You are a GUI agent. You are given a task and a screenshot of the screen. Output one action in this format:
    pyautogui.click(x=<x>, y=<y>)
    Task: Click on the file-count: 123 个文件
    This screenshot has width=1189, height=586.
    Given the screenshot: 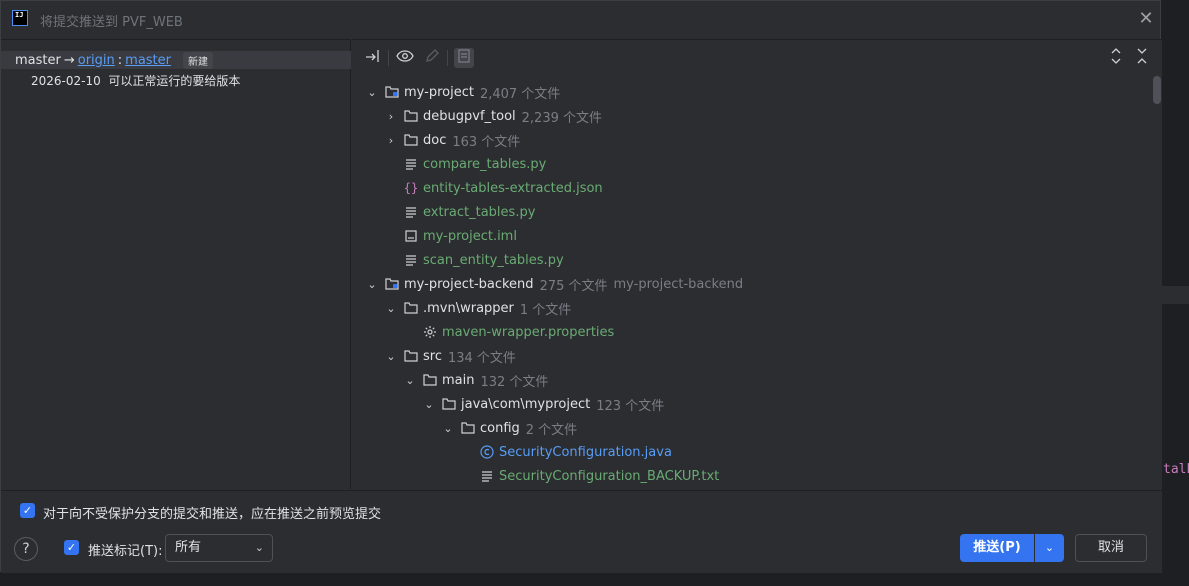 What is the action you would take?
    pyautogui.click(x=630, y=406)
    